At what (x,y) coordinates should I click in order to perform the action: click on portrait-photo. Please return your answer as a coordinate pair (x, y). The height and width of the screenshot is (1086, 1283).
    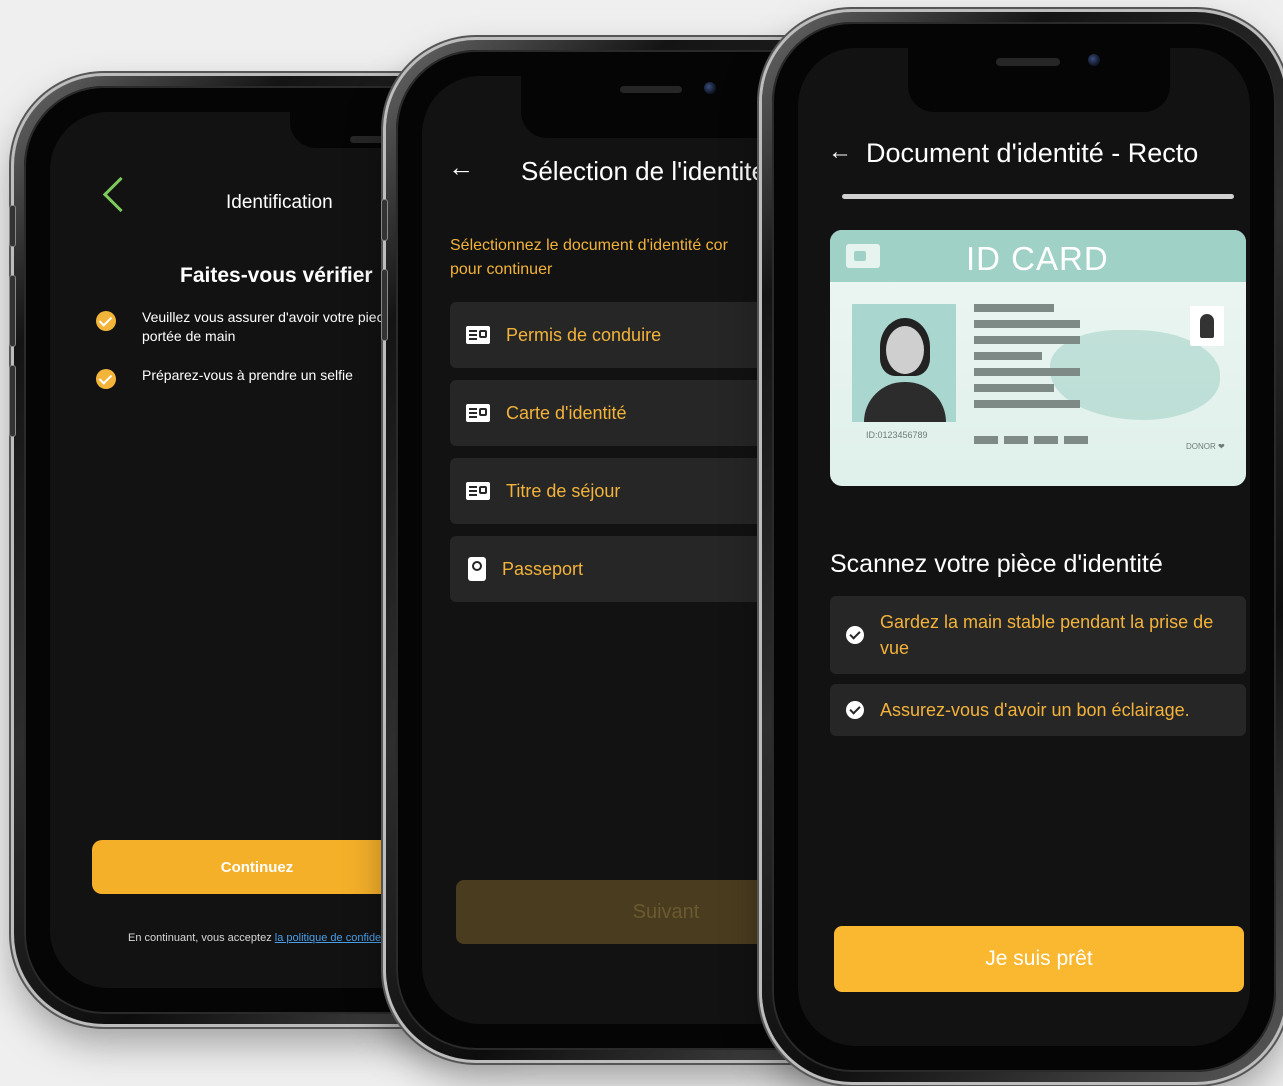
    Looking at the image, I should click on (904, 363).